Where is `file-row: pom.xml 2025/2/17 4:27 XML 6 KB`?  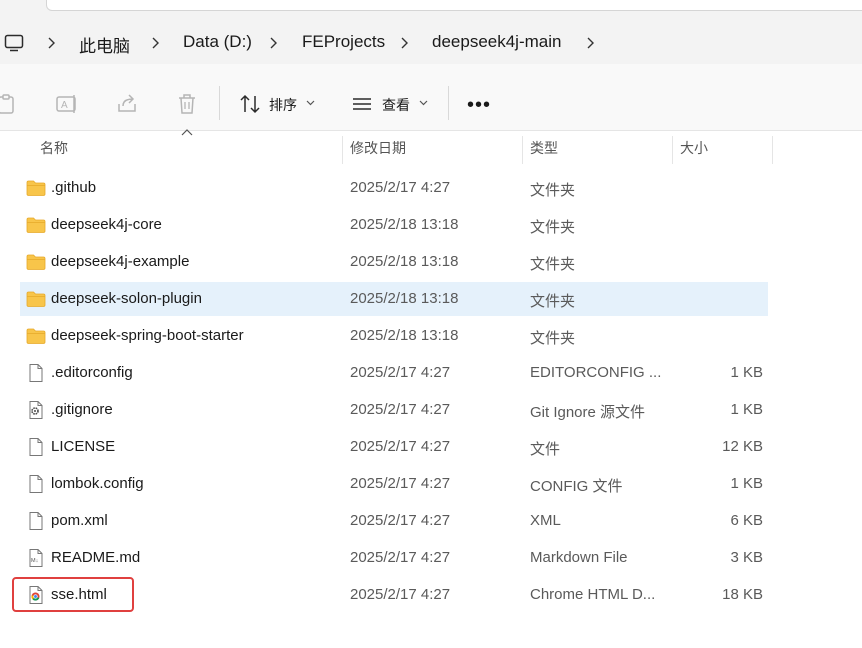 file-row: pom.xml 2025/2/17 4:27 XML 6 KB is located at coordinates (394, 521).